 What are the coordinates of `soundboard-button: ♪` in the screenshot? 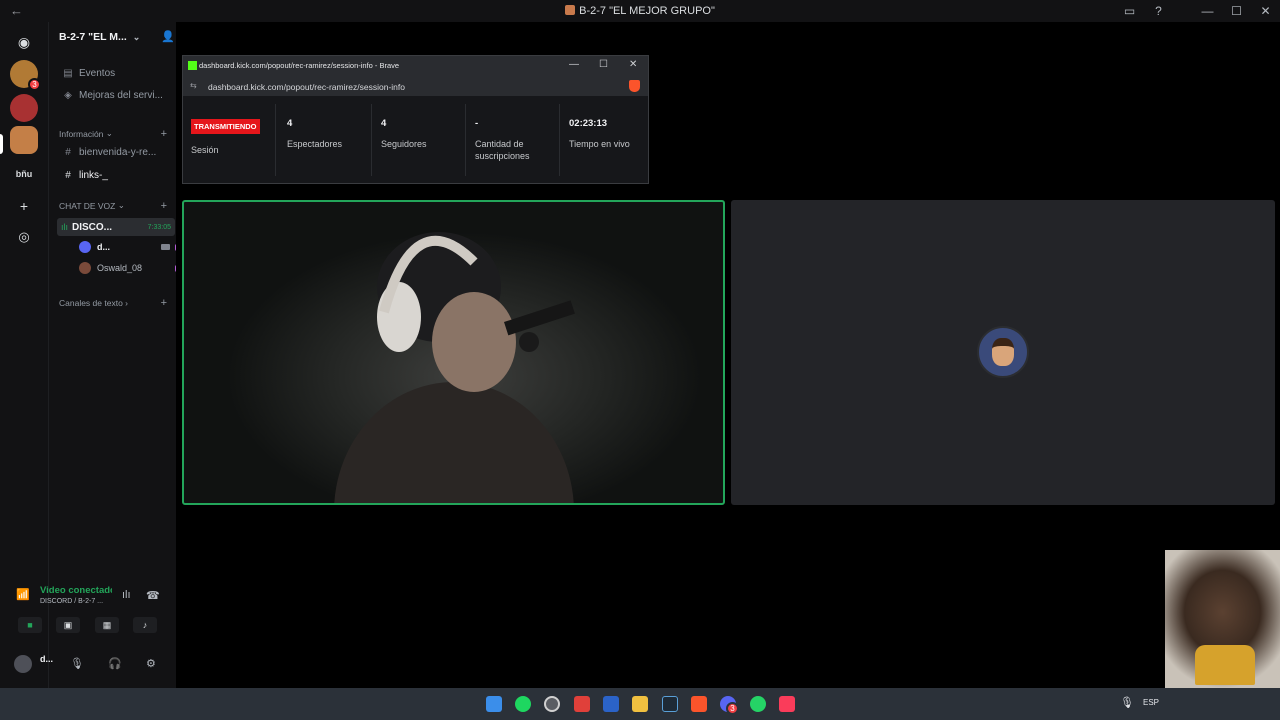 It's located at (145, 625).